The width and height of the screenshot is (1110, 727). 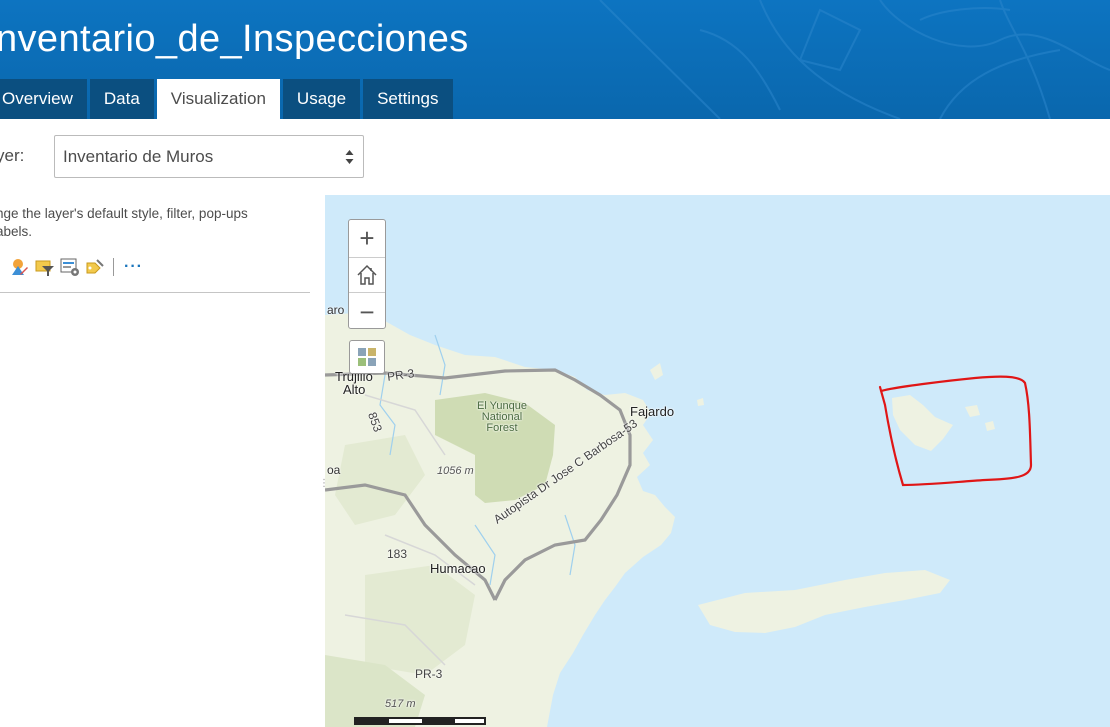 I want to click on basemap-gallery-button, so click(x=367, y=357).